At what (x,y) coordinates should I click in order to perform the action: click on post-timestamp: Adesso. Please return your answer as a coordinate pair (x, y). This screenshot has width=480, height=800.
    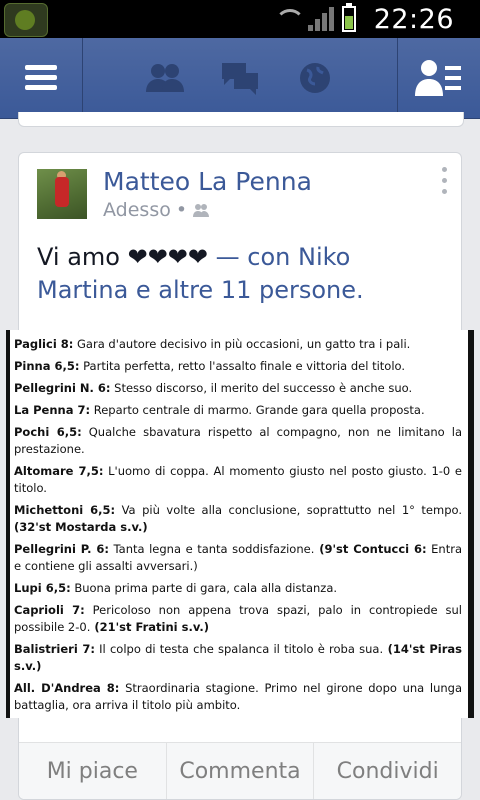
    Looking at the image, I should click on (137, 210).